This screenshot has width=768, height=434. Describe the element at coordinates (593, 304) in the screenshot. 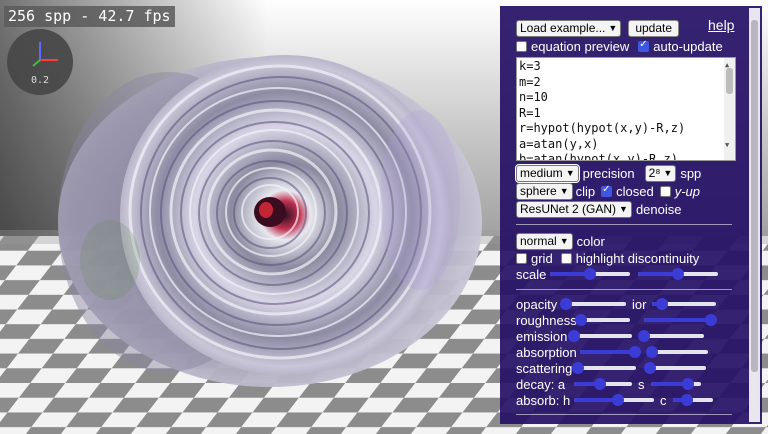

I see `opacity-slider` at that location.